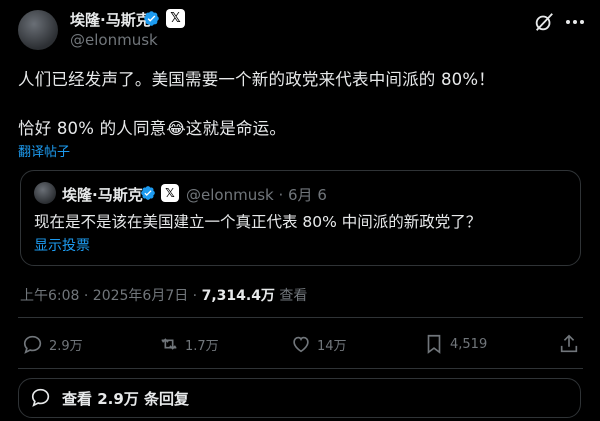 Image resolution: width=600 pixels, height=421 pixels. I want to click on more-icon, so click(575, 22).